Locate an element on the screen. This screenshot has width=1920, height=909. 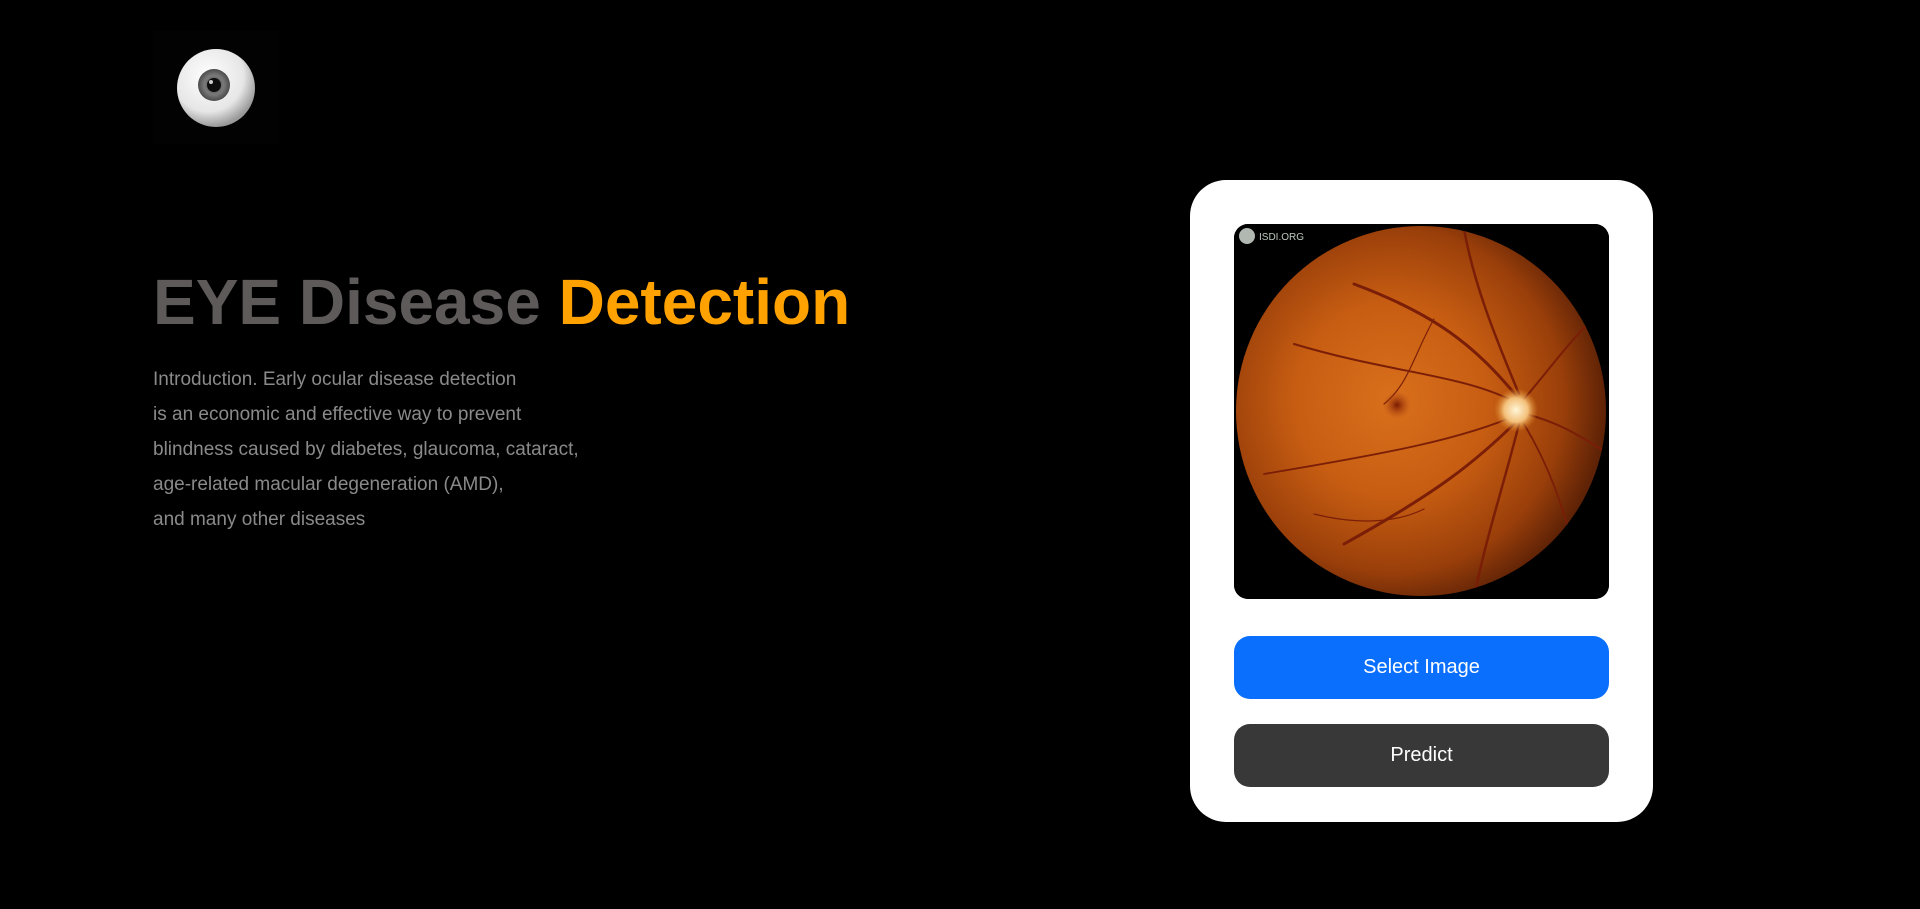
logo is located at coordinates (216, 87).